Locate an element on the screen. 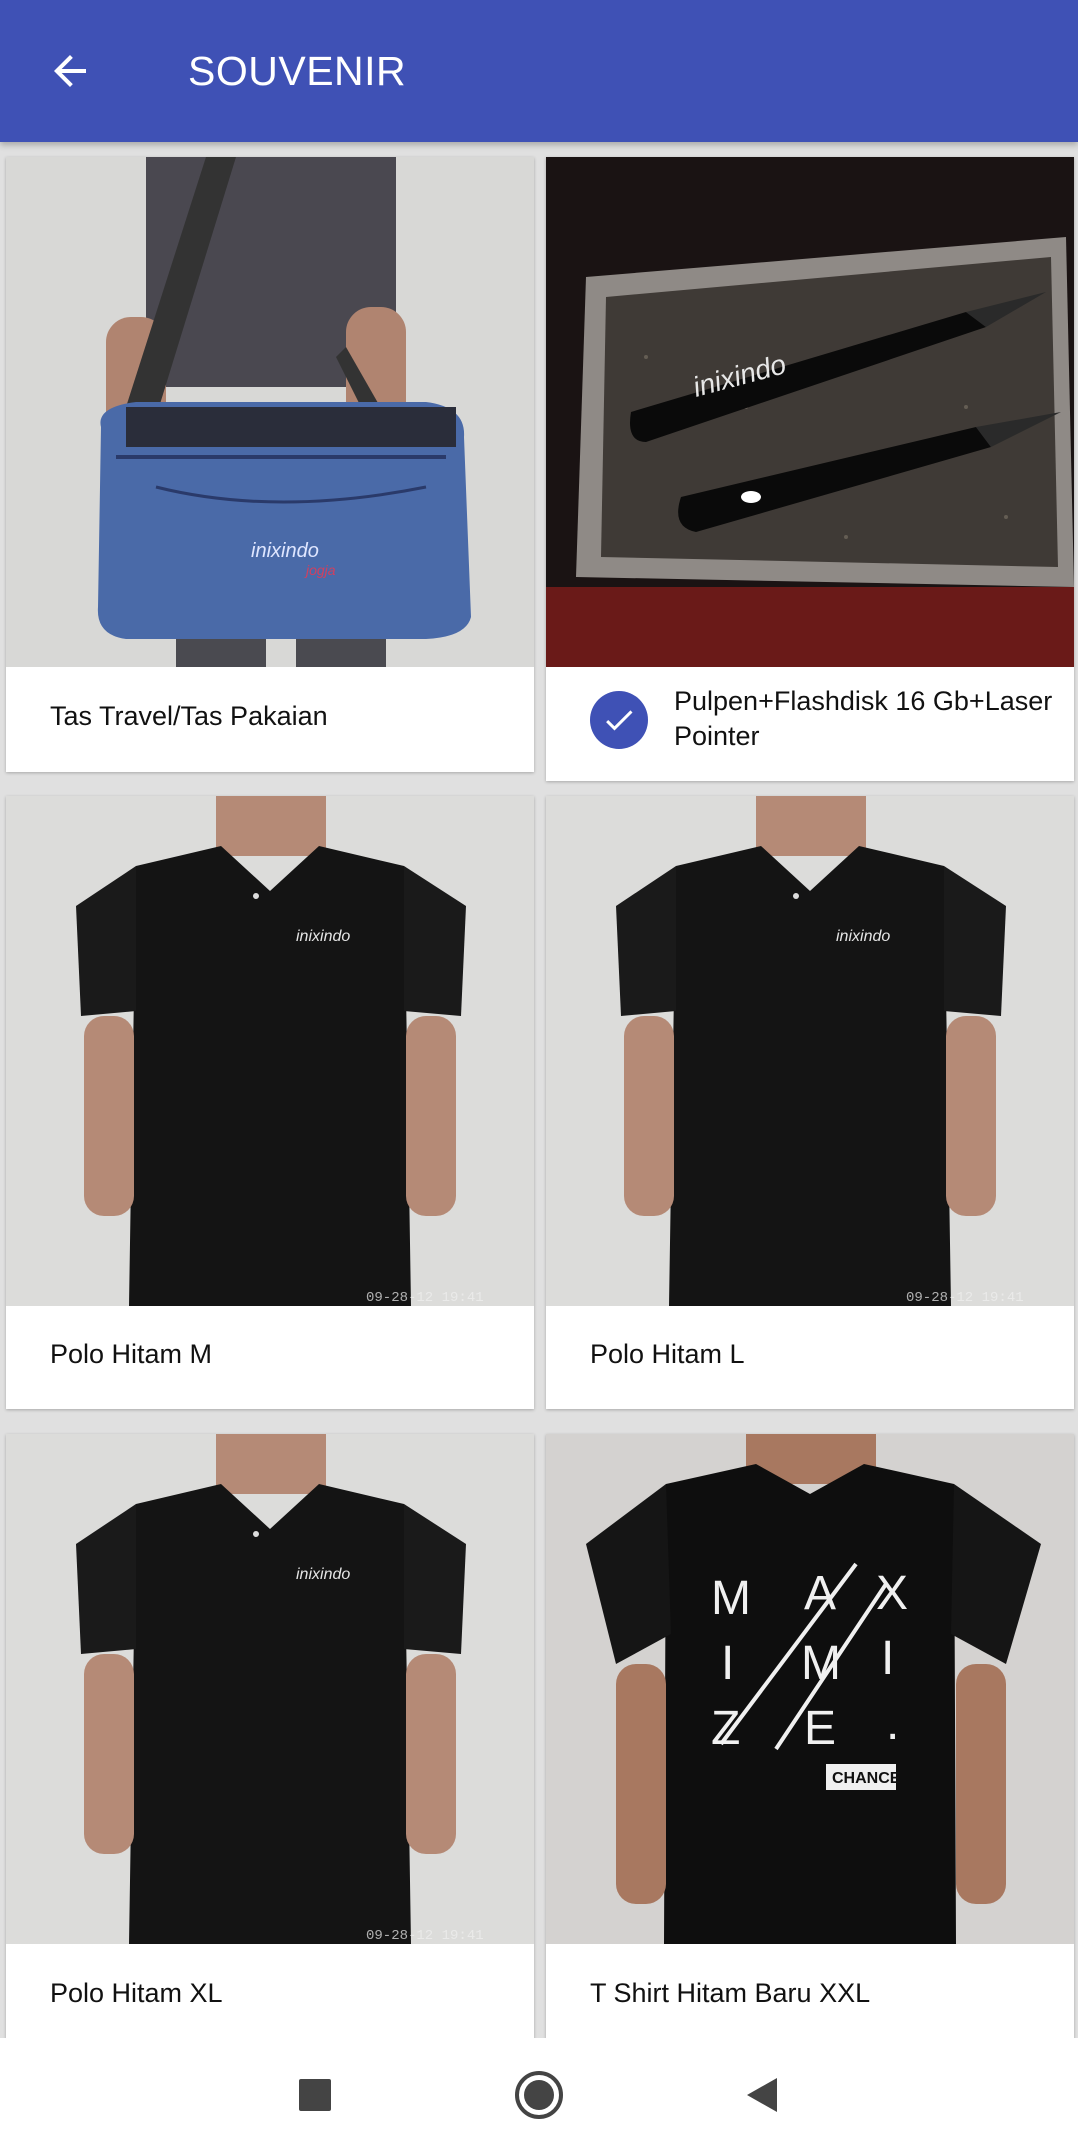  system-nav-bar is located at coordinates (539, 2095).